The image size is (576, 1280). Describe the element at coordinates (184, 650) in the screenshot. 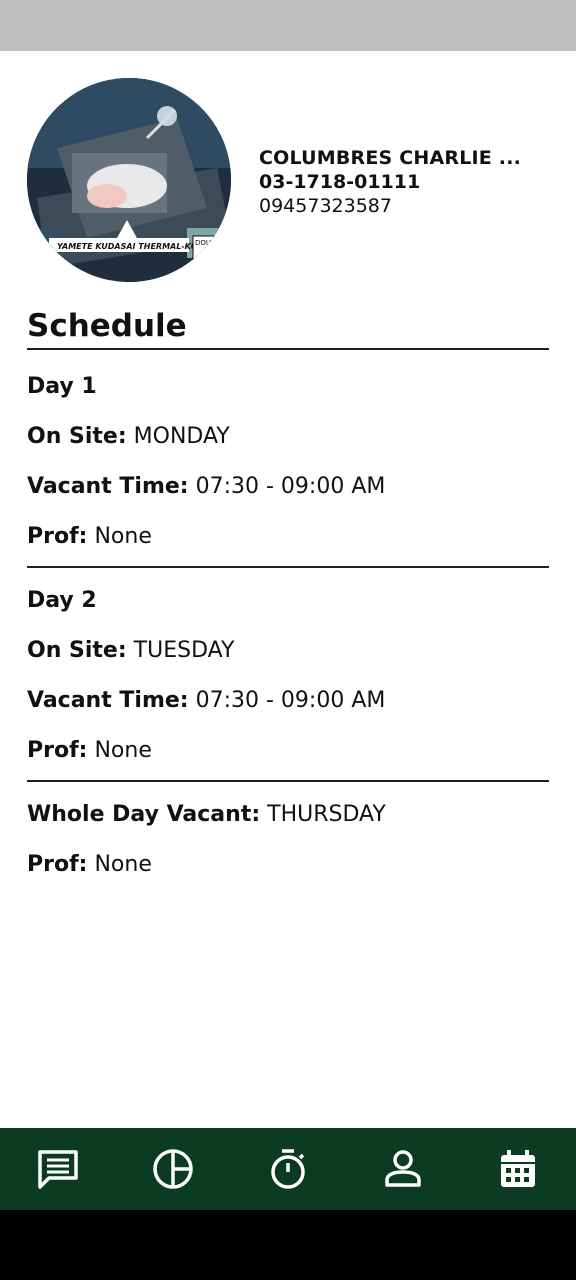

I see `on-site-value: TUESDAY` at that location.